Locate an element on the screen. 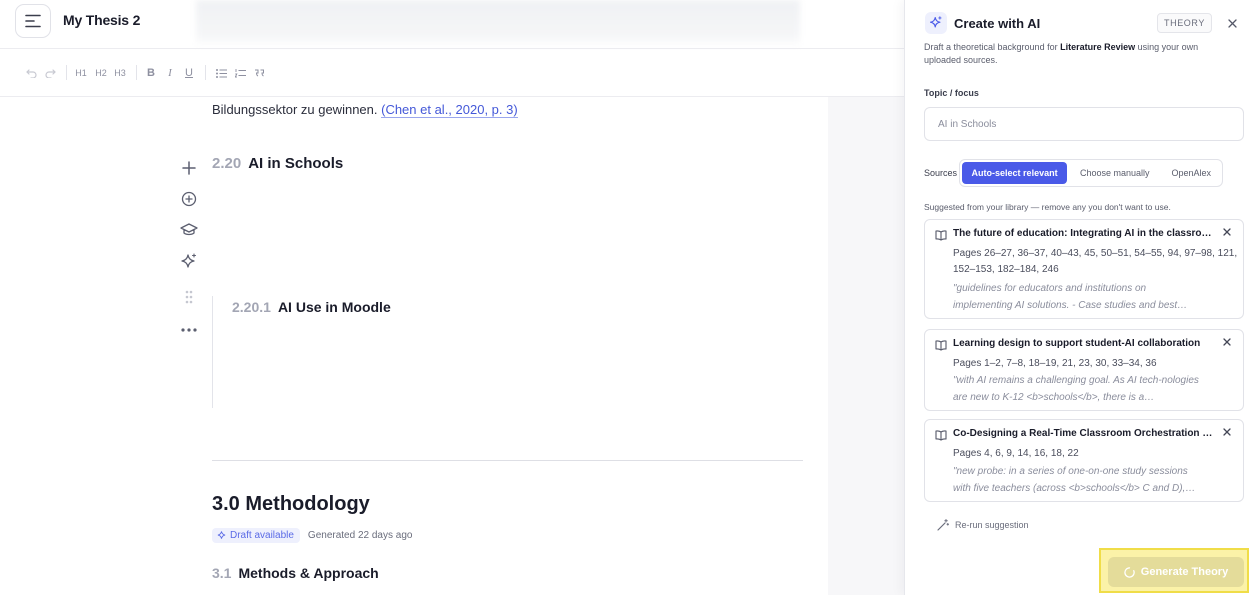 Image resolution: width=1252 pixels, height=595 pixels. bullet-list-button is located at coordinates (221, 73).